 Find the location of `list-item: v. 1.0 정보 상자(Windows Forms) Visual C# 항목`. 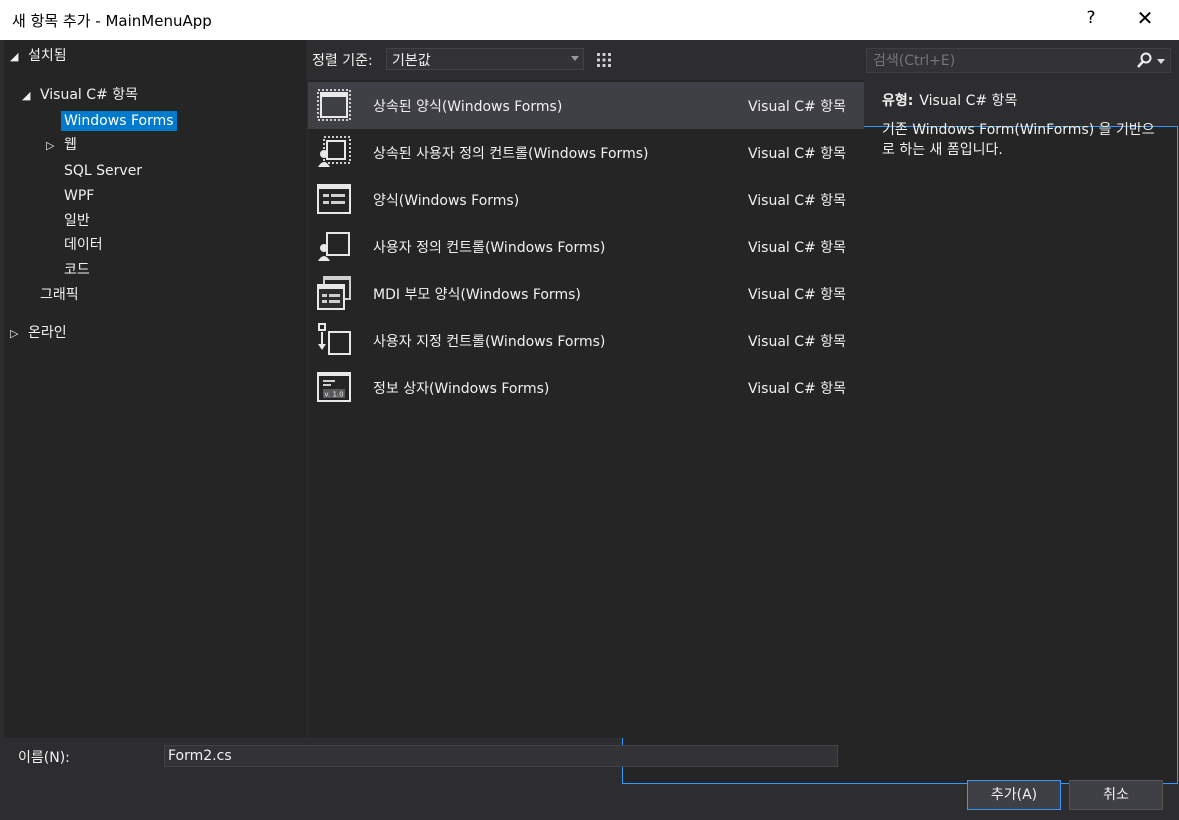

list-item: v. 1.0 정보 상자(Windows Forms) Visual C# 항목 is located at coordinates (586, 387).